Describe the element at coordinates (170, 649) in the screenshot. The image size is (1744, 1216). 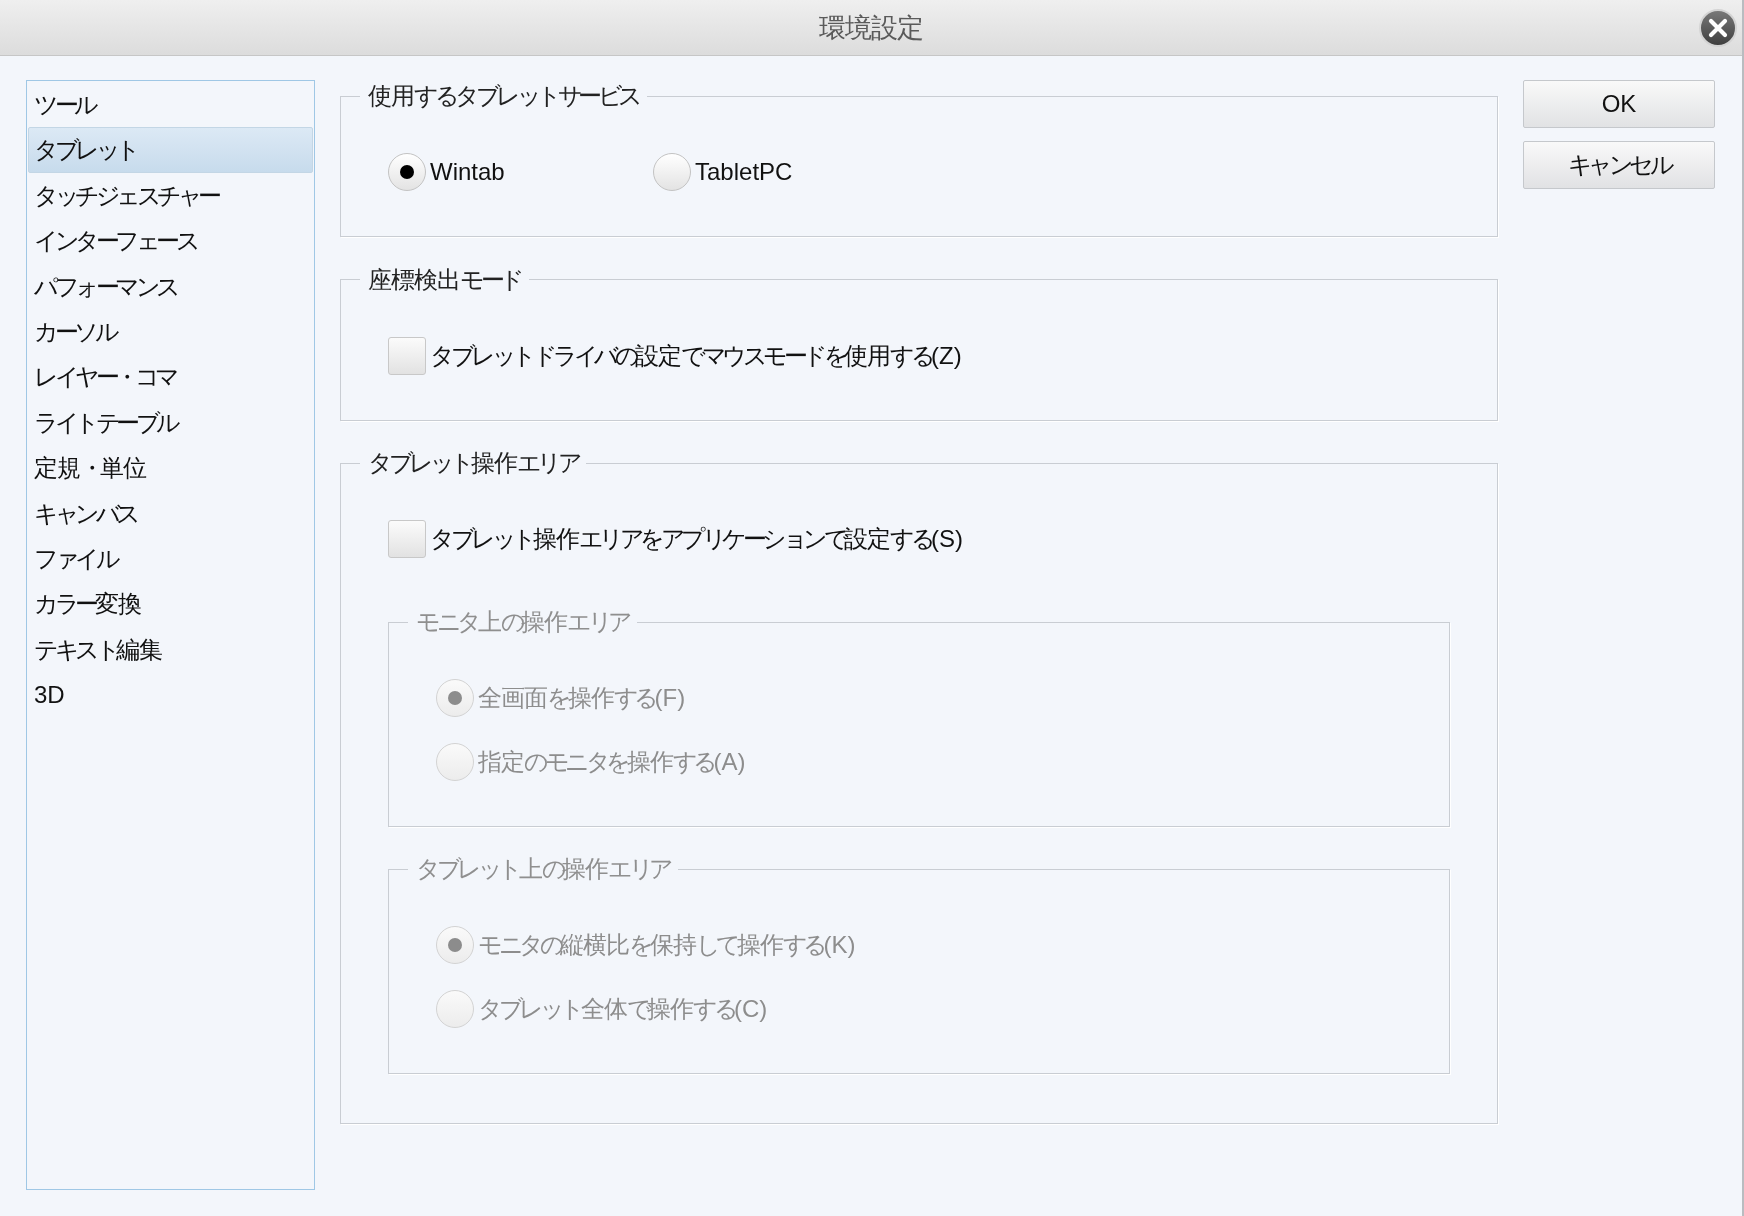
I see `category-item: テキスト編集` at that location.